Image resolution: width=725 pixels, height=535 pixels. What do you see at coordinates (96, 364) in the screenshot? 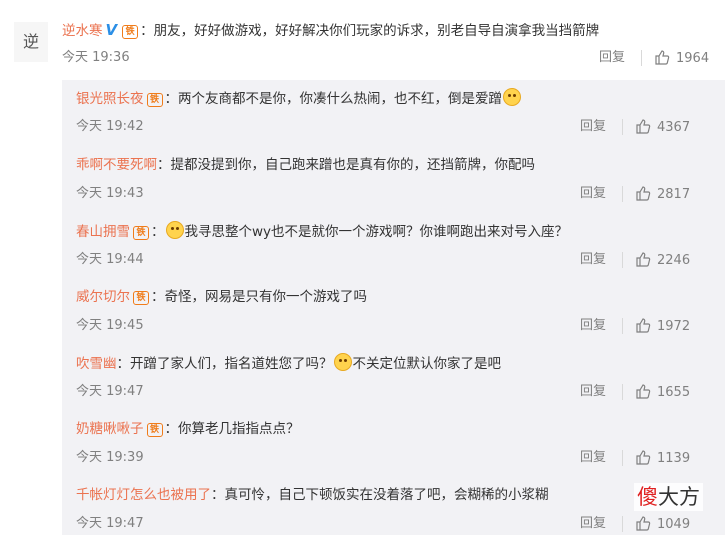
I see `reply-username: 吹雪幽` at bounding box center [96, 364].